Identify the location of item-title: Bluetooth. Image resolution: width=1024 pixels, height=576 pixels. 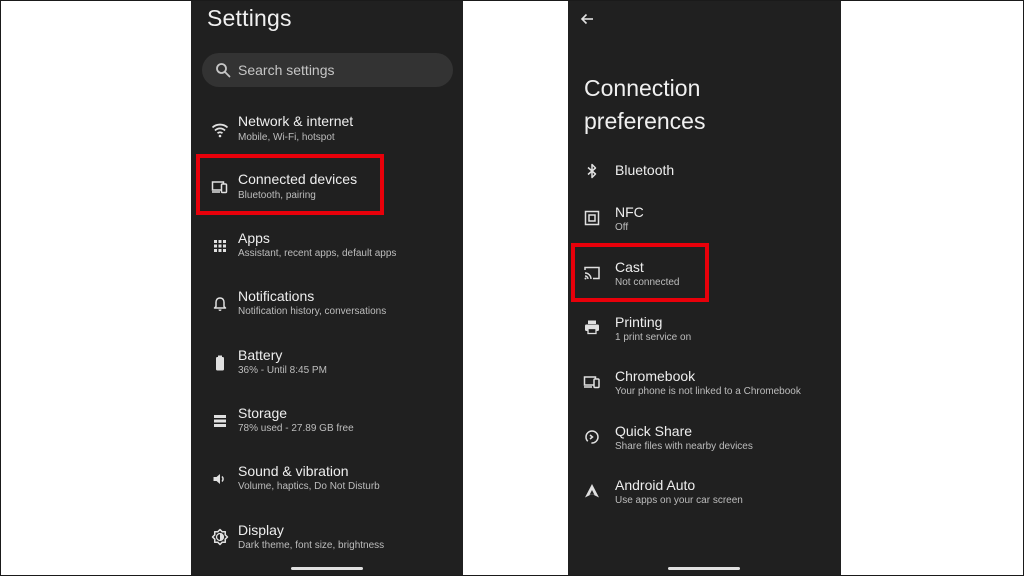
(645, 170).